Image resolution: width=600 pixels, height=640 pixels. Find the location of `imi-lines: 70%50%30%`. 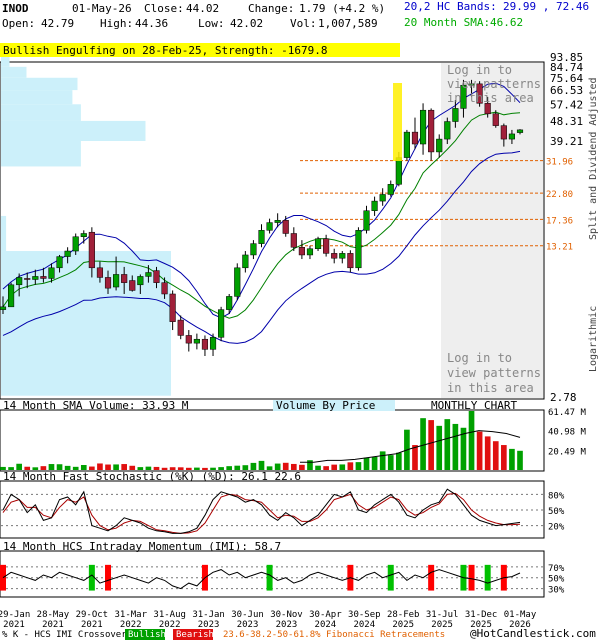

imi-lines: 70%50%30% is located at coordinates (282, 580).